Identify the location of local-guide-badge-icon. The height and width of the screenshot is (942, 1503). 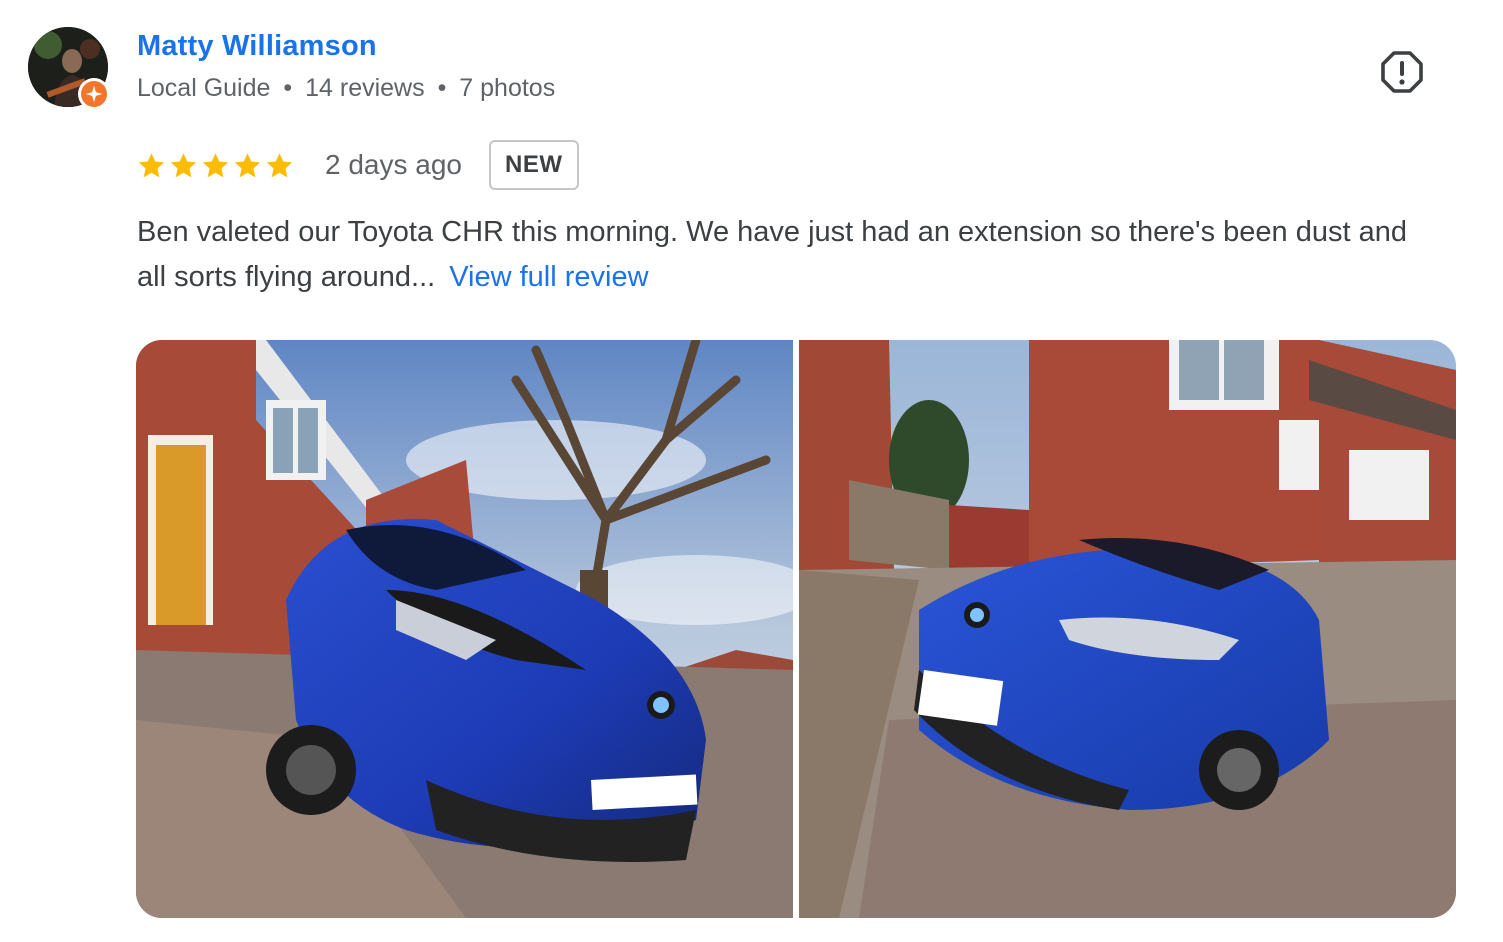
(94, 94).